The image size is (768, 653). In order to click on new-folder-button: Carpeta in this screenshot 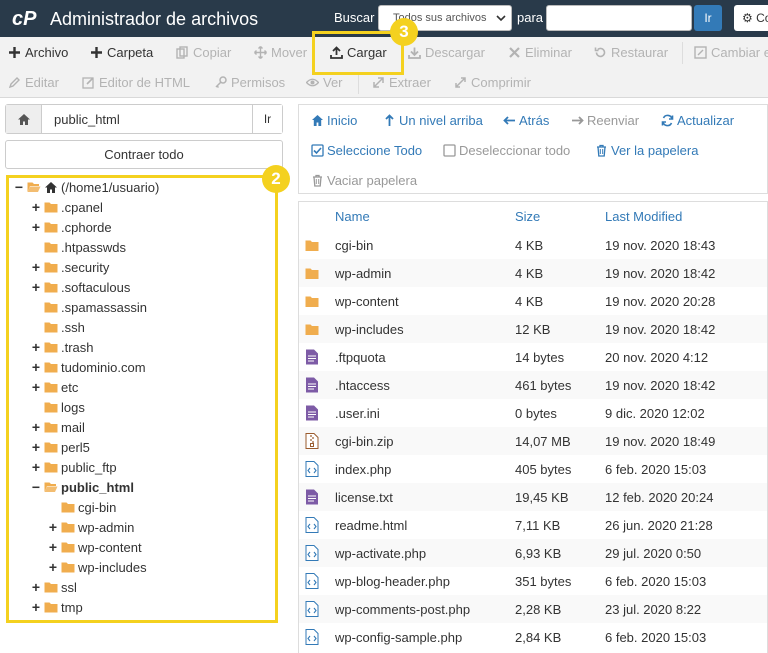, I will do `click(121, 52)`.